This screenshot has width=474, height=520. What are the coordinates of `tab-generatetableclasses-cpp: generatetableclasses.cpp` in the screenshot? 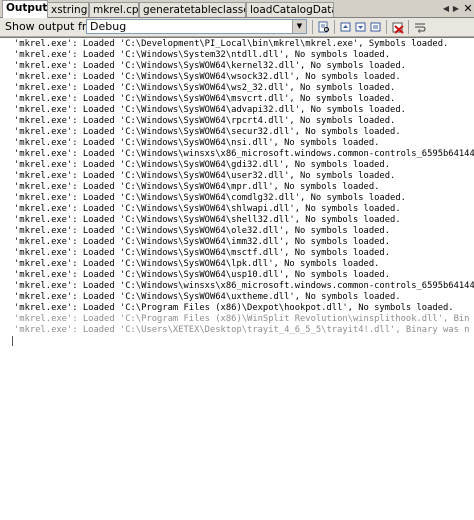 It's located at (192, 9).